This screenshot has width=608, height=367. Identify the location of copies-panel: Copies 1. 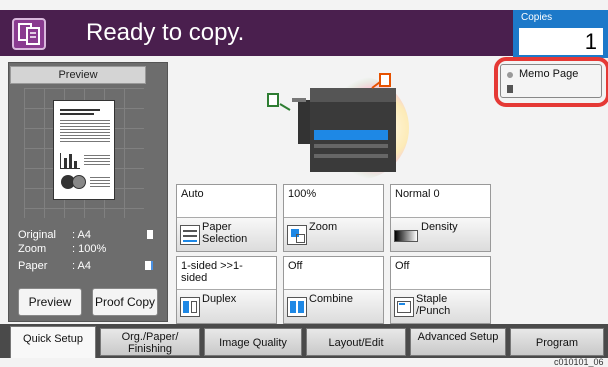
(560, 34).